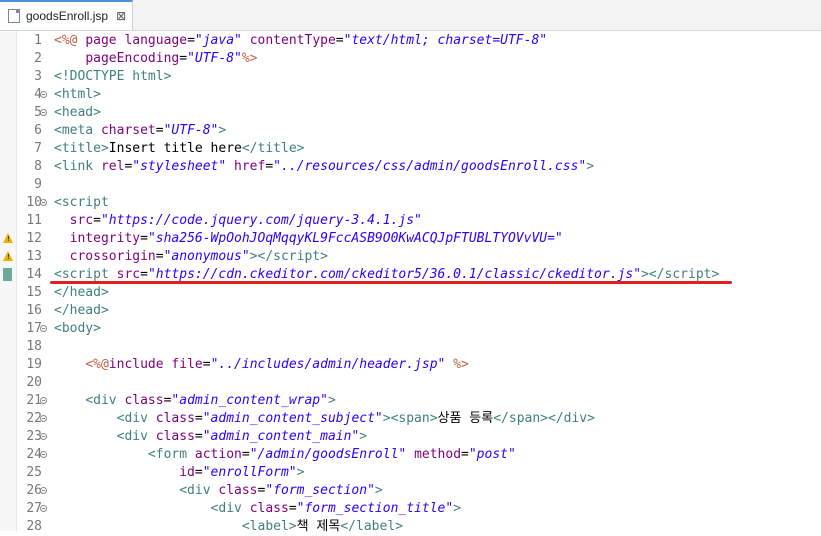  What do you see at coordinates (34, 256) in the screenshot?
I see `line-number: 13` at bounding box center [34, 256].